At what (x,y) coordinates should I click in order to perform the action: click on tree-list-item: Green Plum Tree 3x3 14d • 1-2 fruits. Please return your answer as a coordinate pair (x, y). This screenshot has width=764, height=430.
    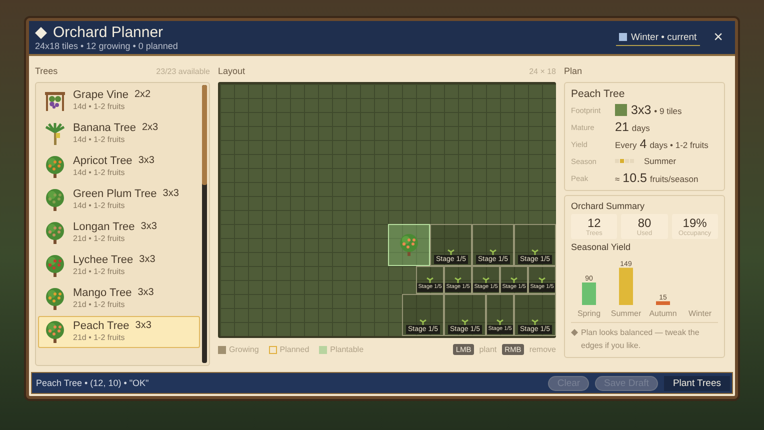
    Looking at the image, I should click on (119, 200).